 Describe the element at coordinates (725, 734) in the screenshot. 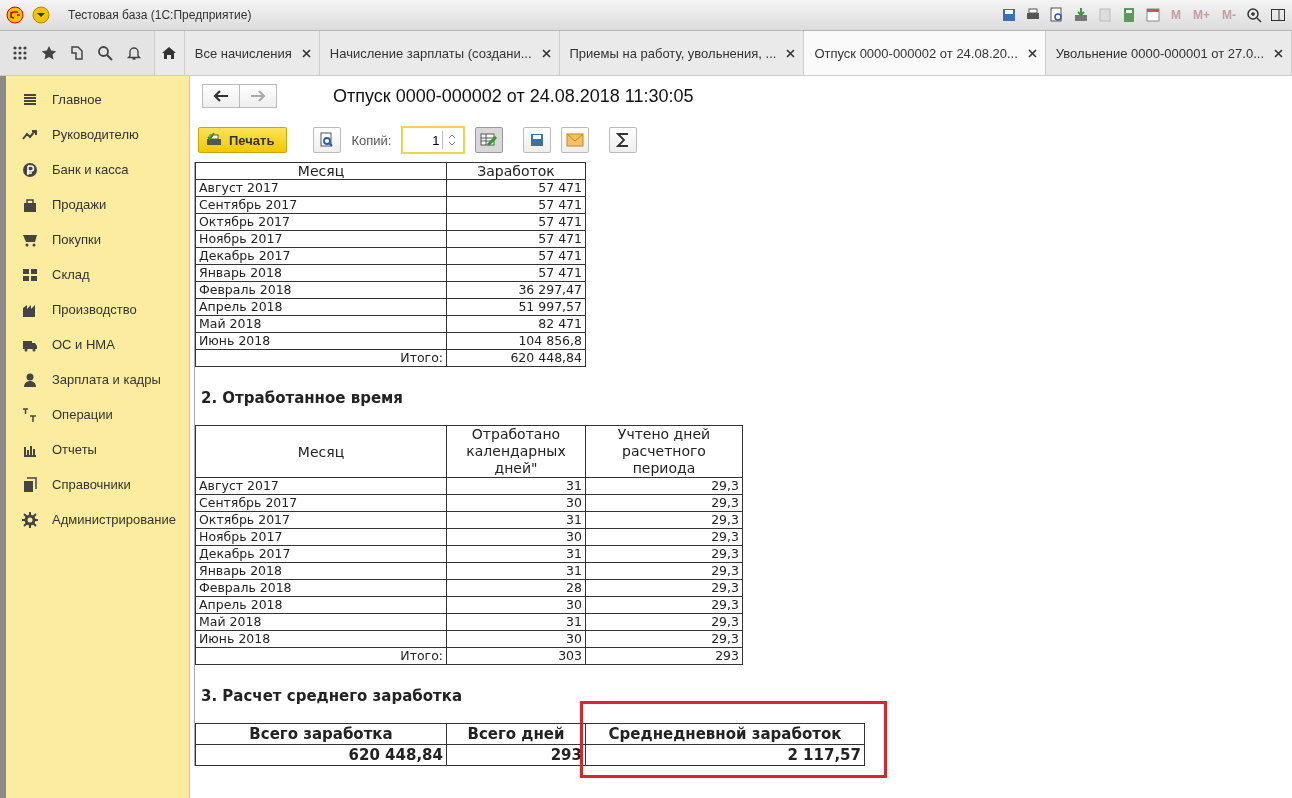

I see `column-header: Среднедневной заработок` at that location.